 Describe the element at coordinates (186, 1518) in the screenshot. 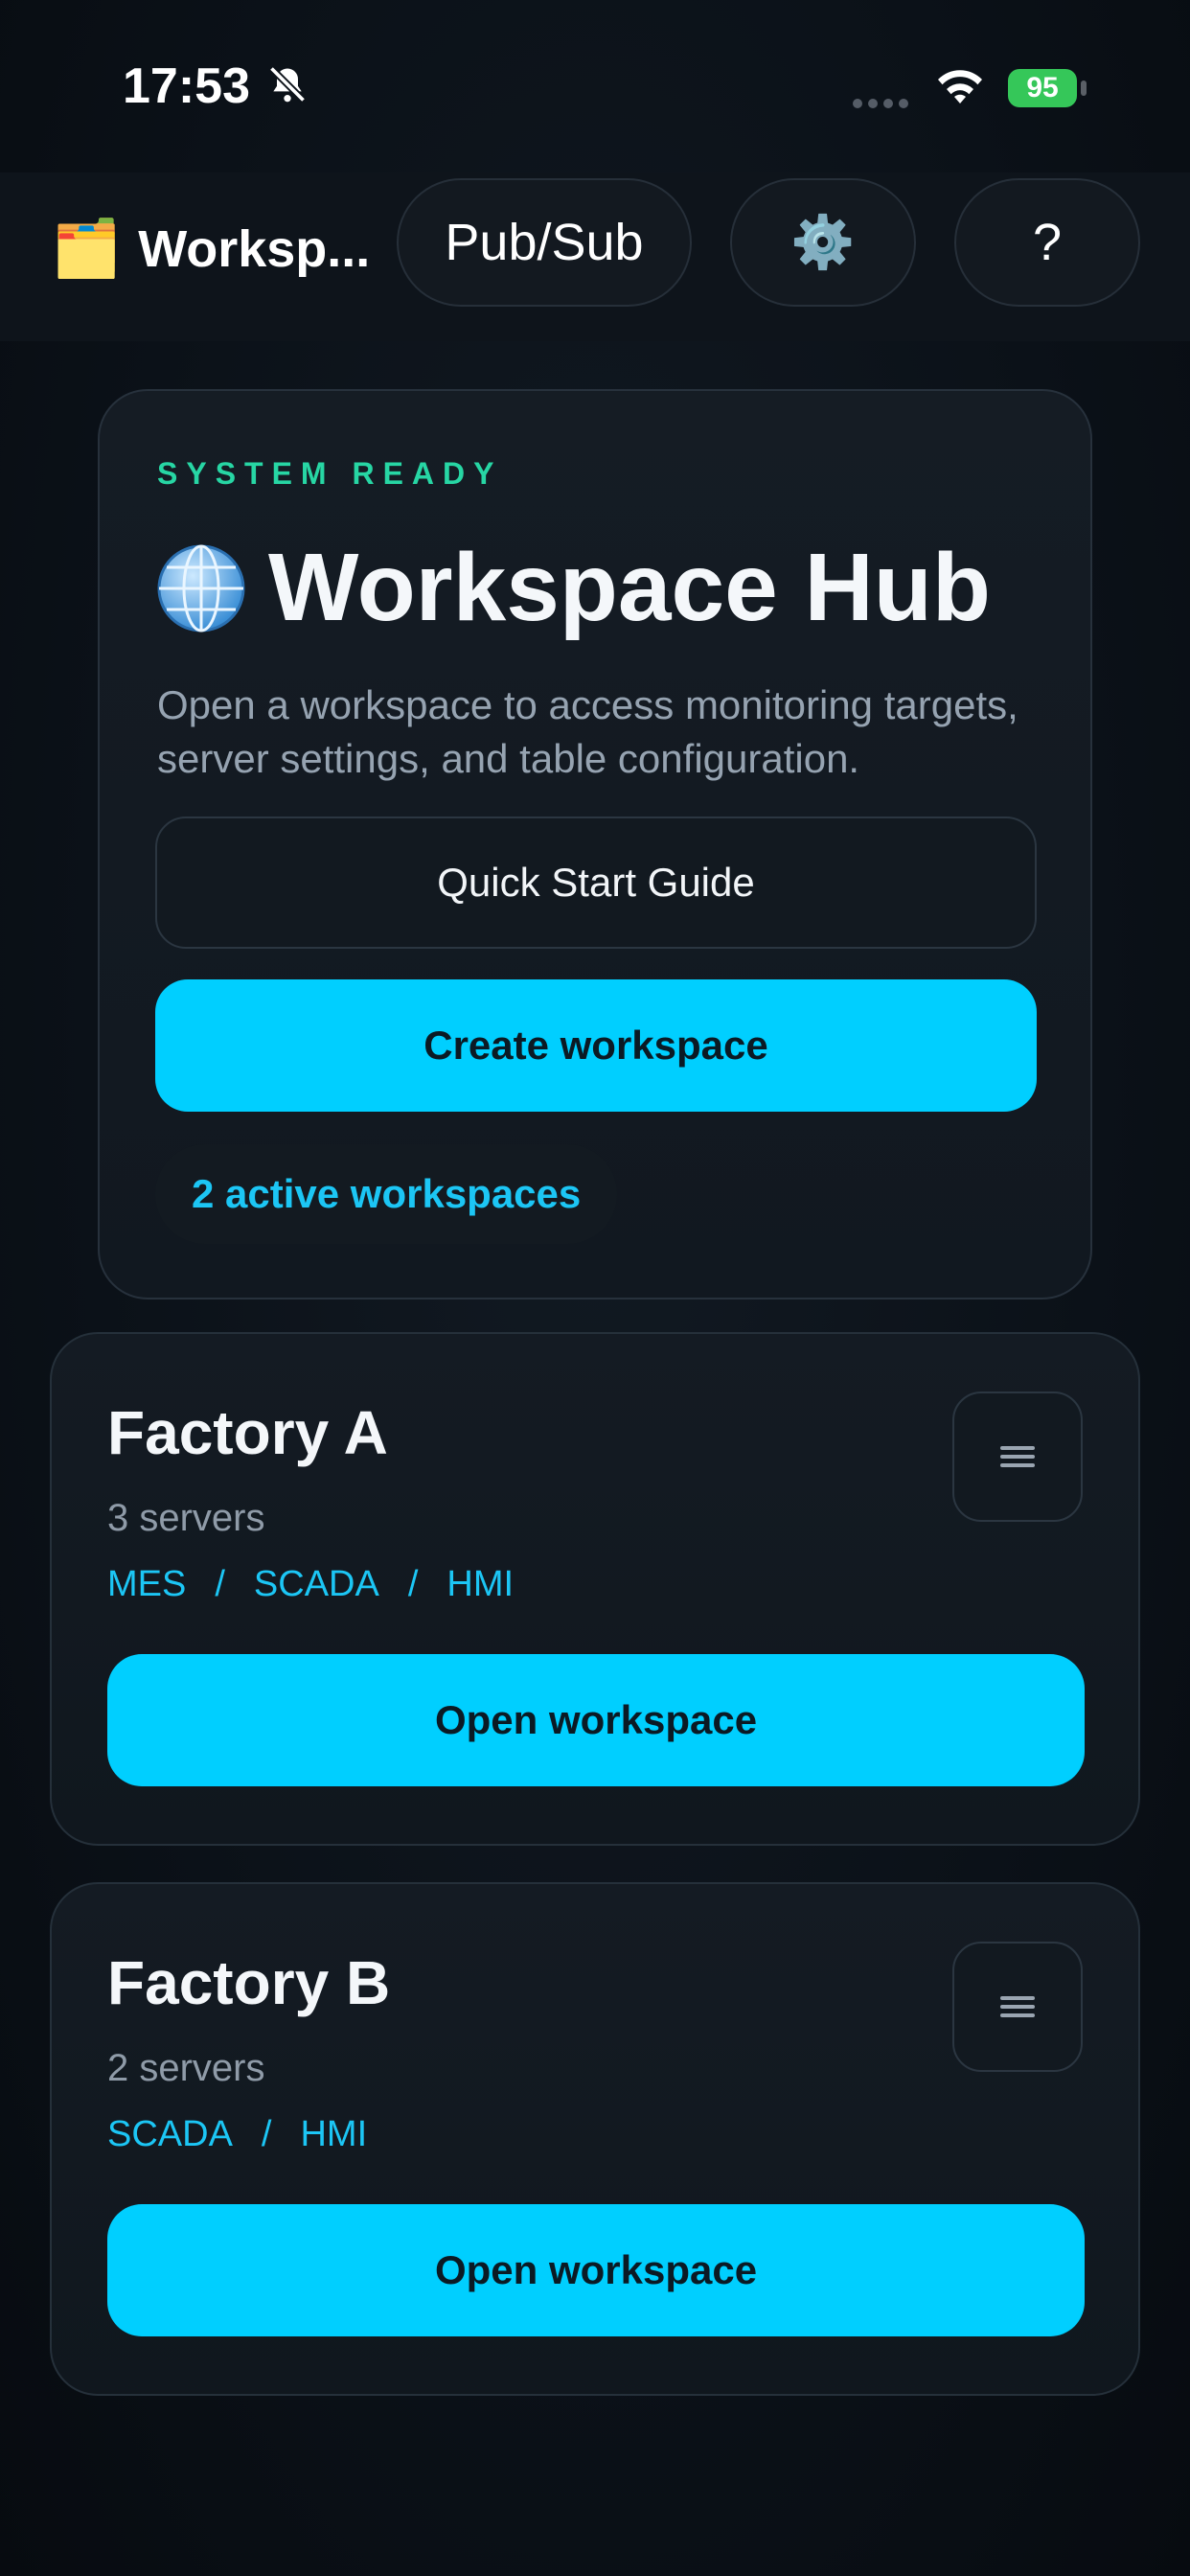

I see `workspace-server-count: 3 servers` at that location.